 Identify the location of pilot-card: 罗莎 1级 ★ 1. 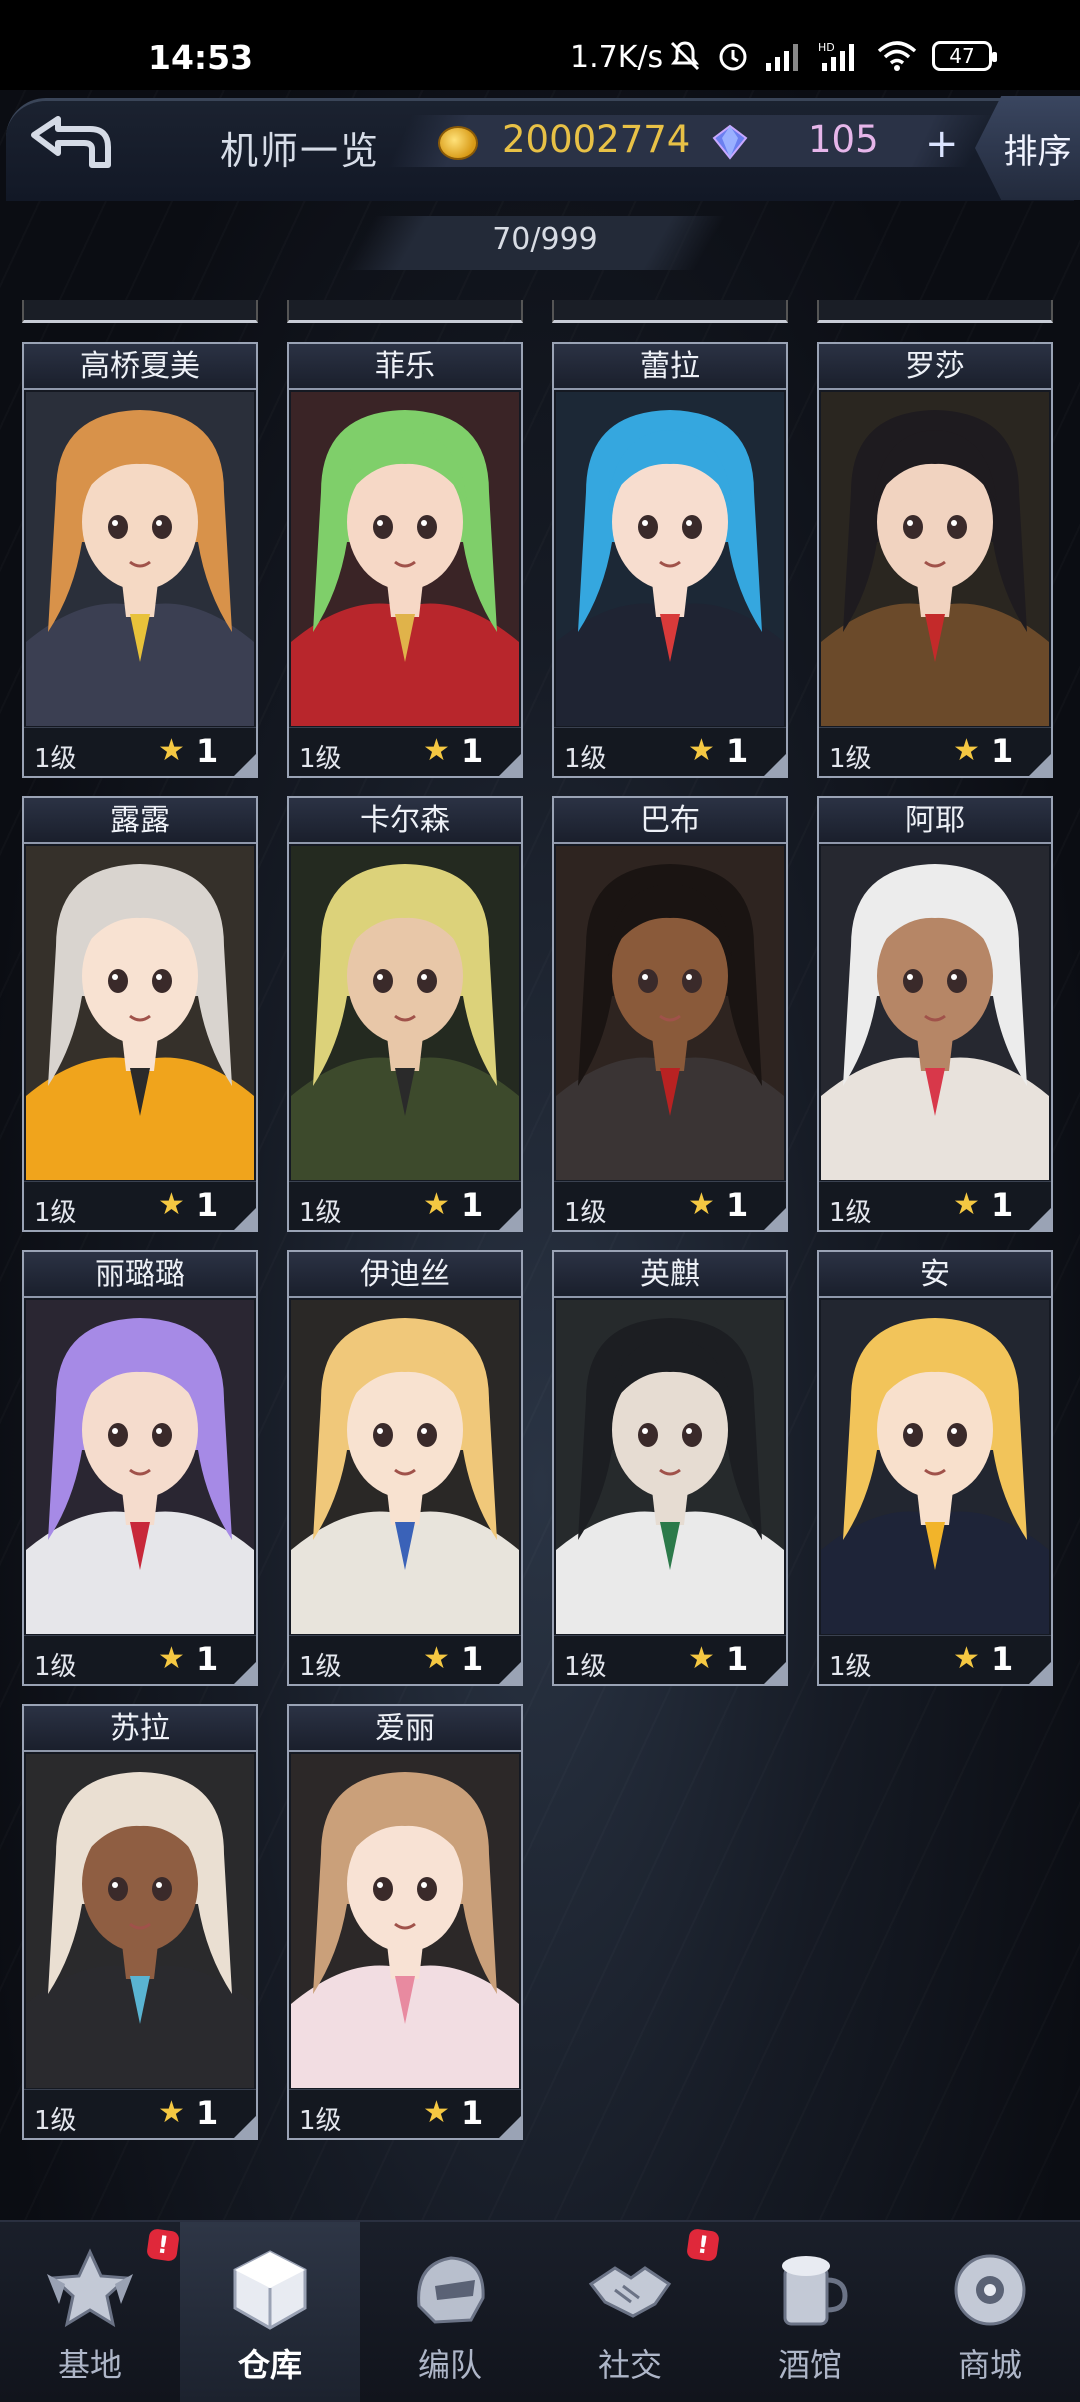
(935, 560).